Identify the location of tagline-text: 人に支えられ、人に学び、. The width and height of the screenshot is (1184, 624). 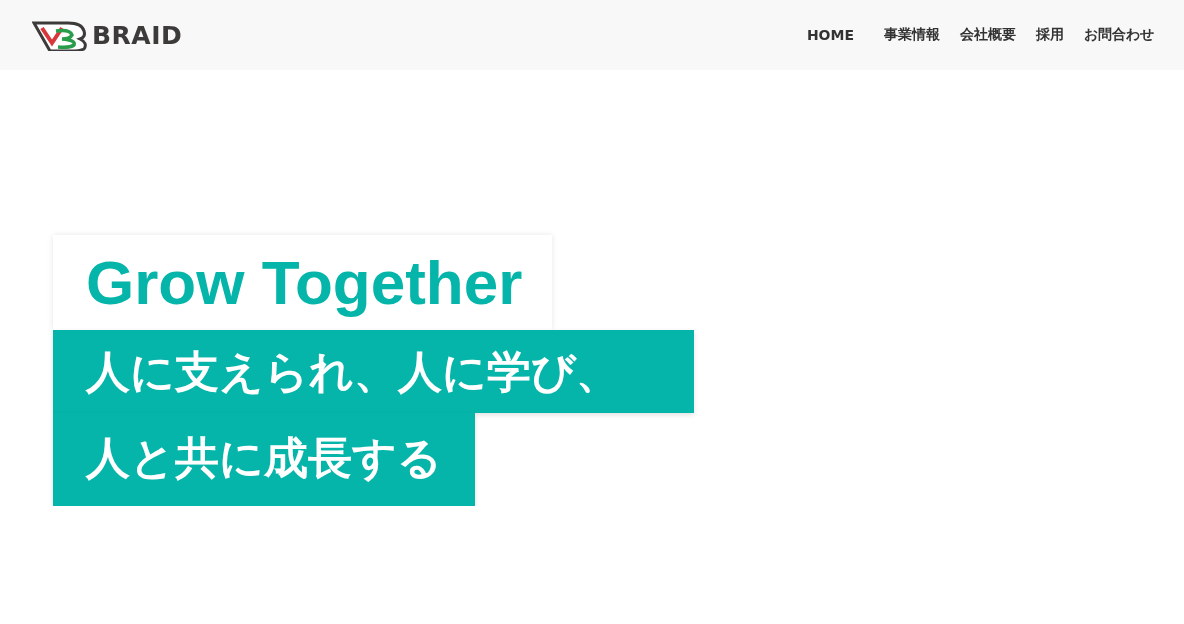
(373, 371).